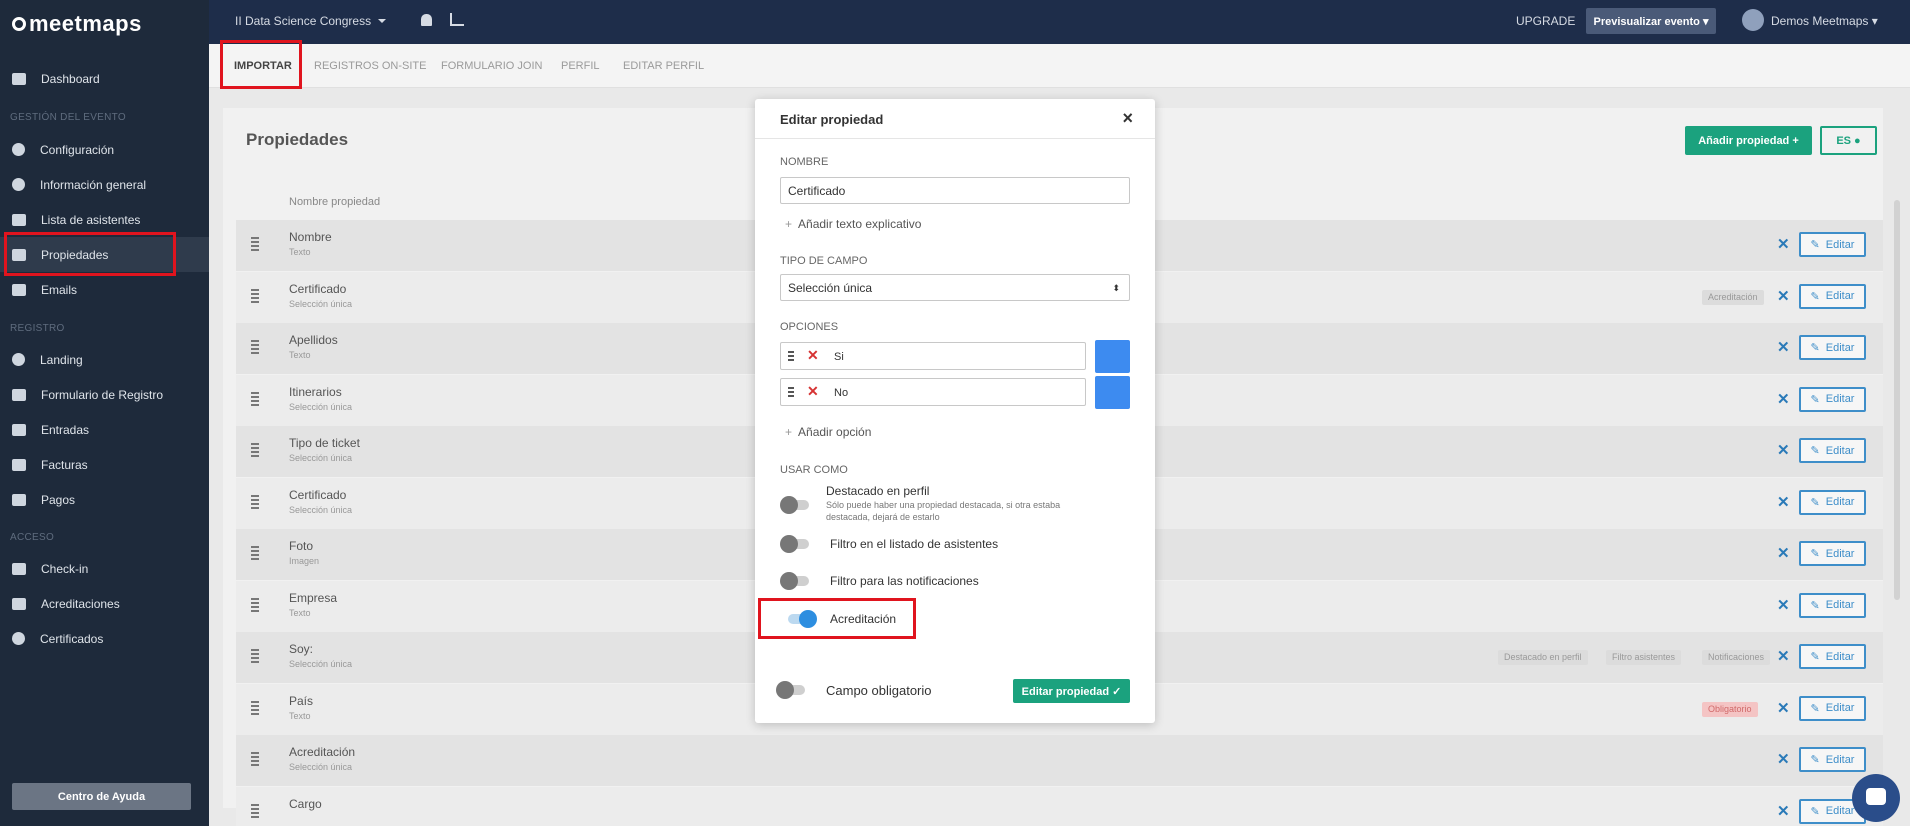 The height and width of the screenshot is (826, 1910). Describe the element at coordinates (104, 394) in the screenshot. I see `sidebar-item-formulario: Formulario de Registro` at that location.